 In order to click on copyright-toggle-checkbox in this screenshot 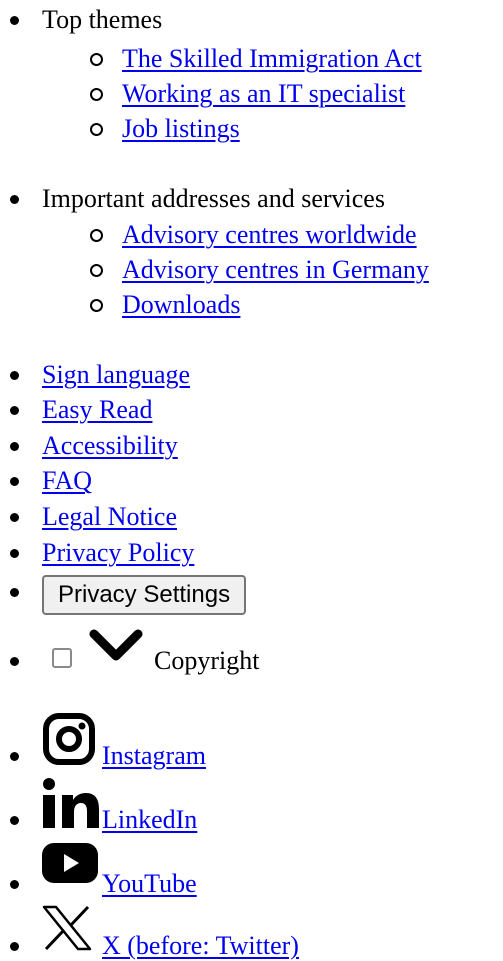, I will do `click(62, 658)`.